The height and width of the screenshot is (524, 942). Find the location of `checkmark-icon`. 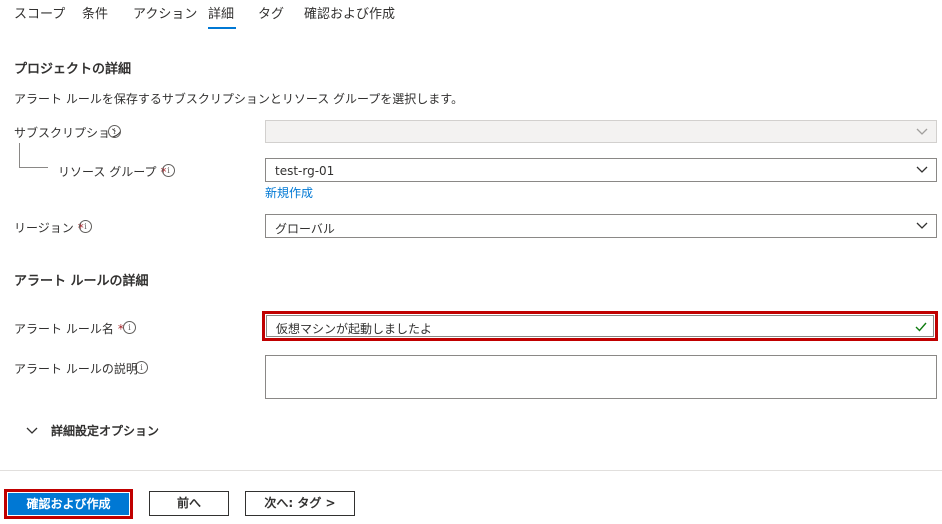

checkmark-icon is located at coordinates (921, 327).